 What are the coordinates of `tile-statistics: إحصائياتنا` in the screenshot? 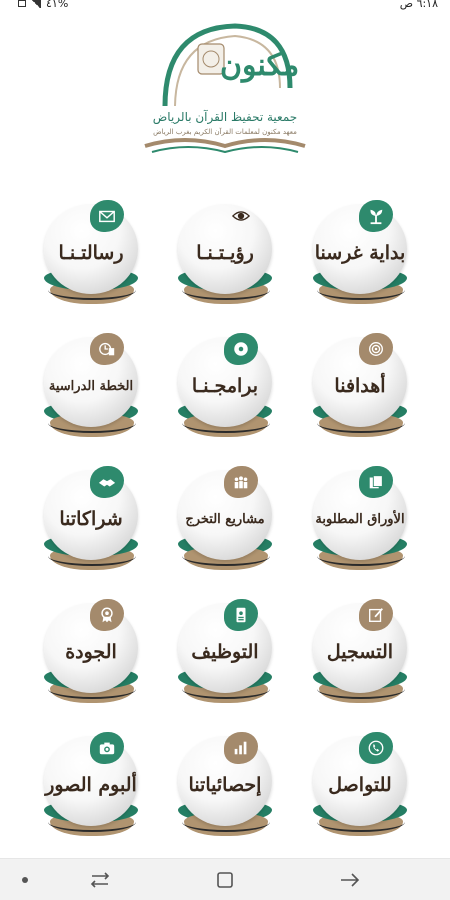 It's located at (225, 782).